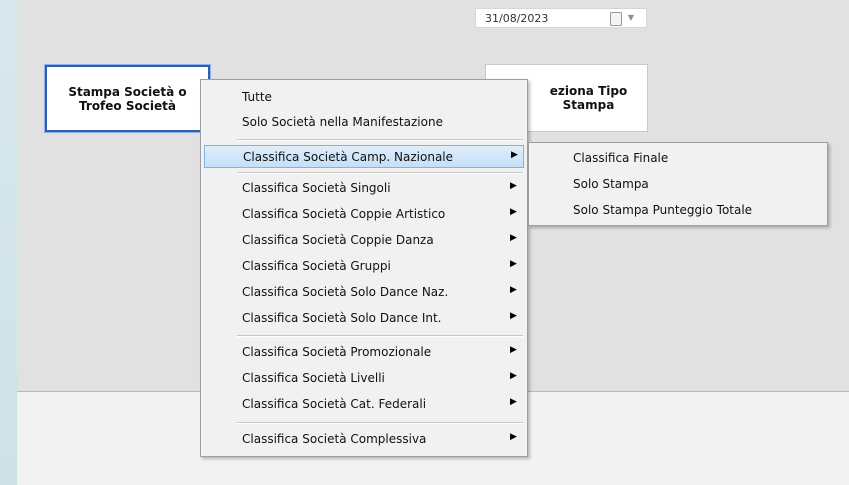 The width and height of the screenshot is (849, 485). Describe the element at coordinates (345, 292) in the screenshot. I see `menu-item-label: Classifica Società Solo Dance Naz.` at that location.